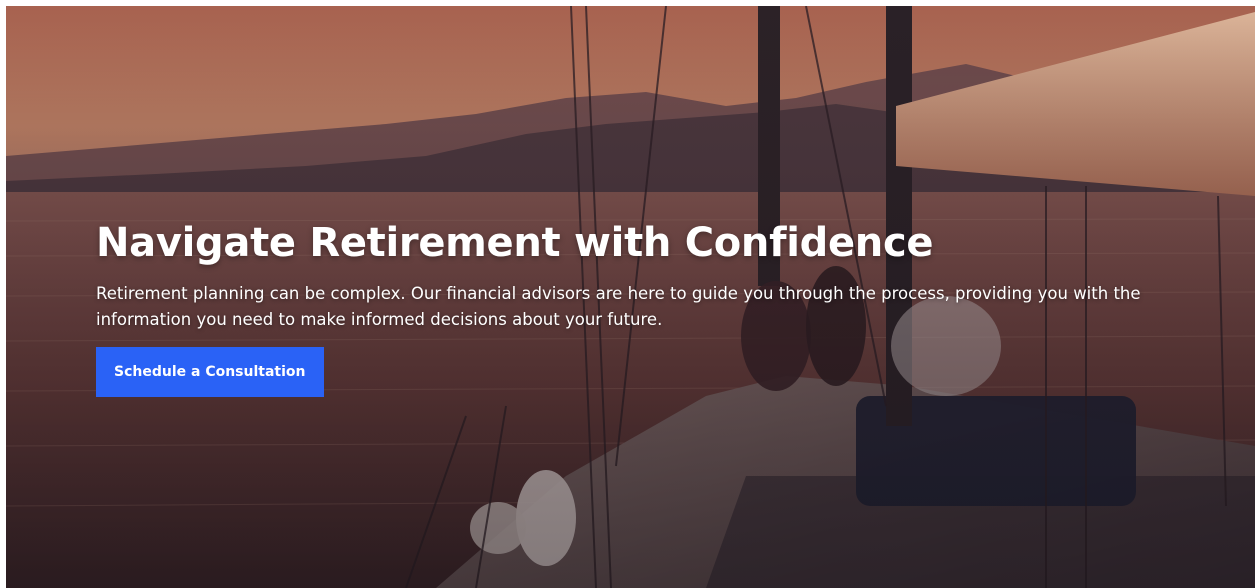 The width and height of the screenshot is (1255, 588). What do you see at coordinates (515, 243) in the screenshot?
I see `hero-title: Navigate Retirement with Confidence` at bounding box center [515, 243].